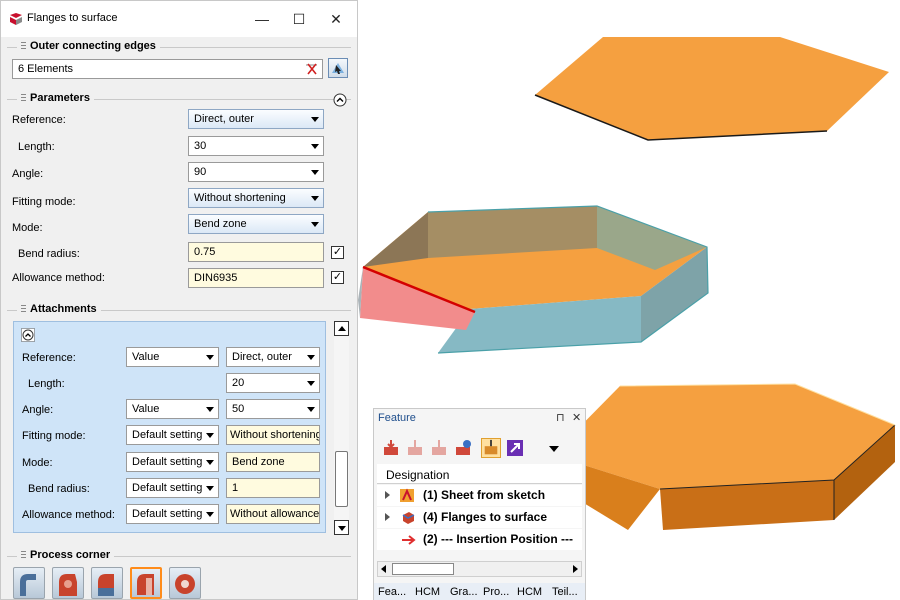 The width and height of the screenshot is (900, 600). What do you see at coordinates (185, 583) in the screenshot?
I see `corner-option-5-button` at bounding box center [185, 583].